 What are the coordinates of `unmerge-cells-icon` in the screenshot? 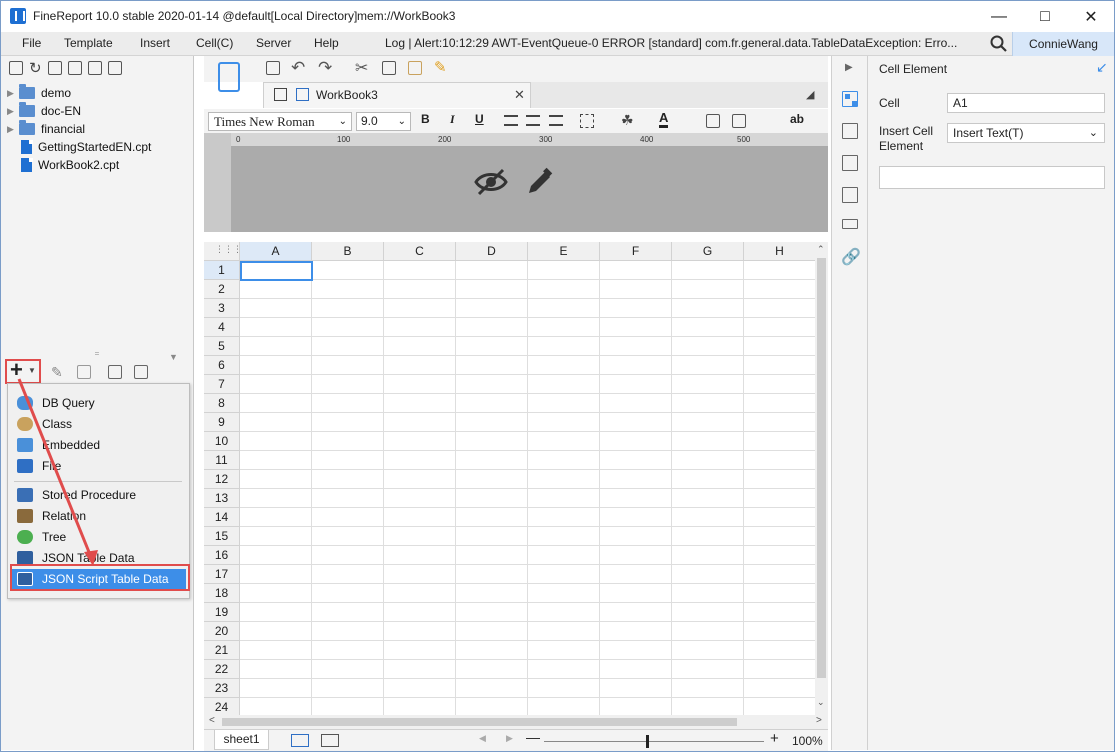 It's located at (739, 121).